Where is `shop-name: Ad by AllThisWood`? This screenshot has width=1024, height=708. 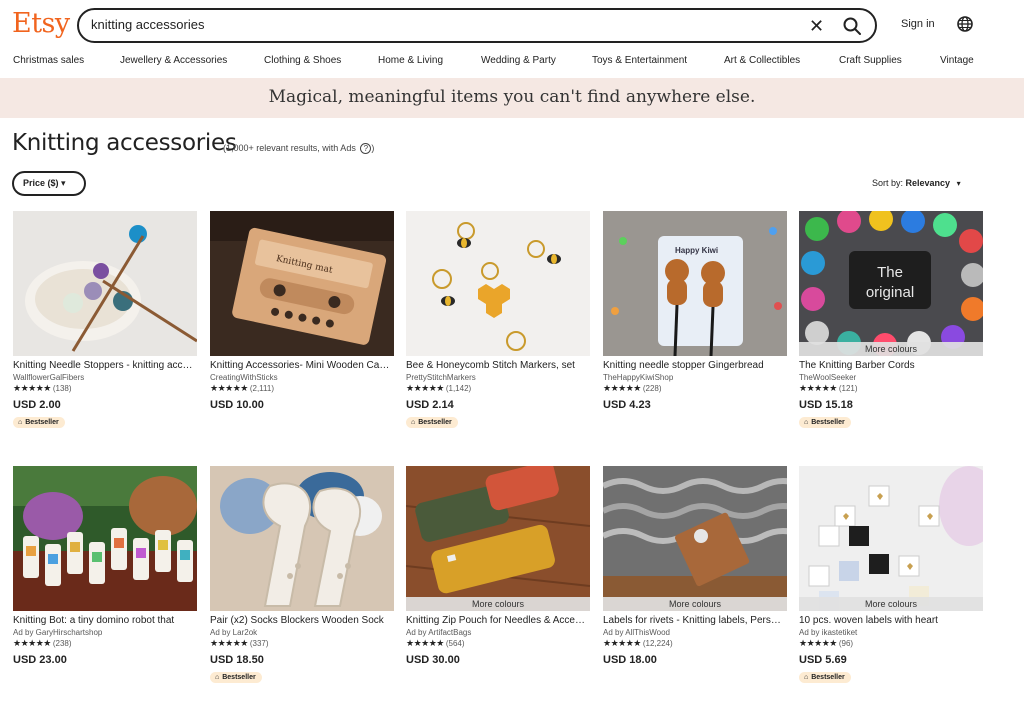 shop-name: Ad by AllThisWood is located at coordinates (695, 632).